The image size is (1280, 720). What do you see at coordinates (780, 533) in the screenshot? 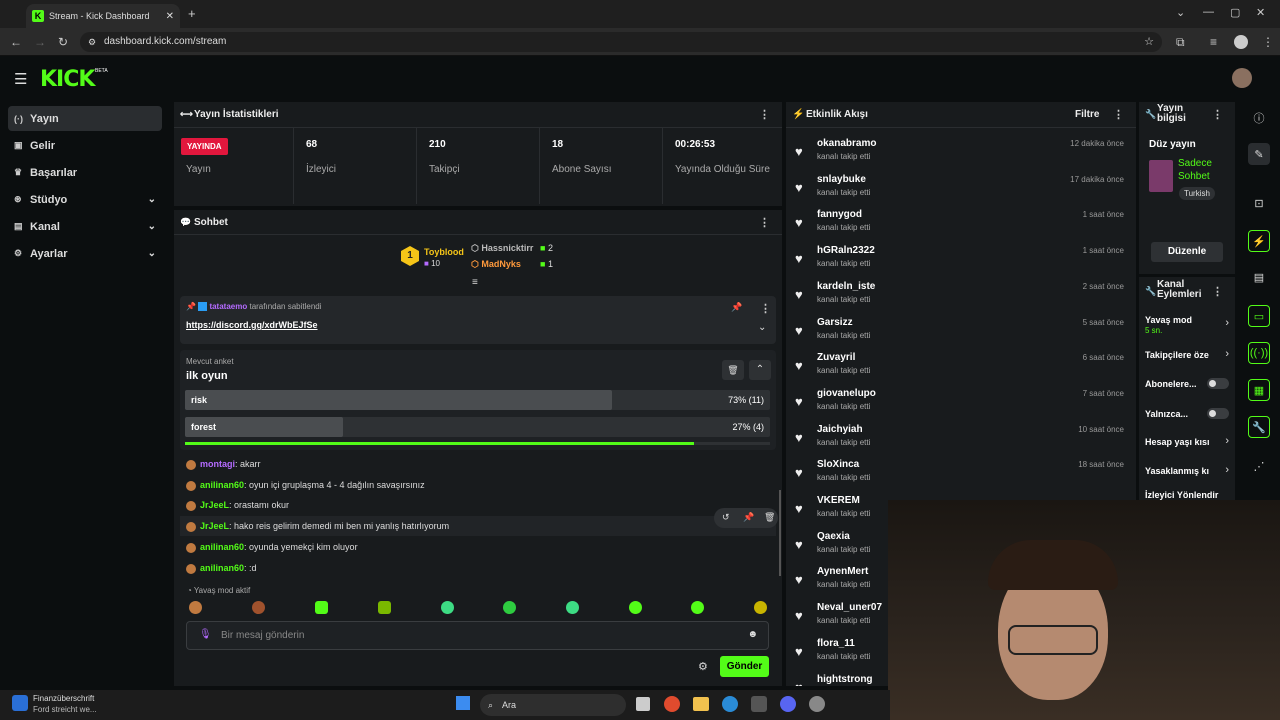
I see `chat-scrollbar` at bounding box center [780, 533].